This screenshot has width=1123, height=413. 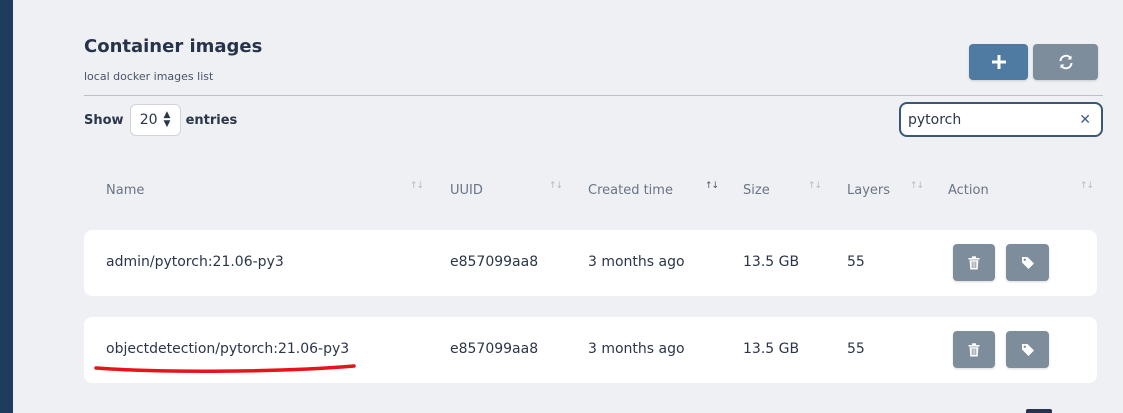 What do you see at coordinates (983, 119) in the screenshot?
I see `search-input` at bounding box center [983, 119].